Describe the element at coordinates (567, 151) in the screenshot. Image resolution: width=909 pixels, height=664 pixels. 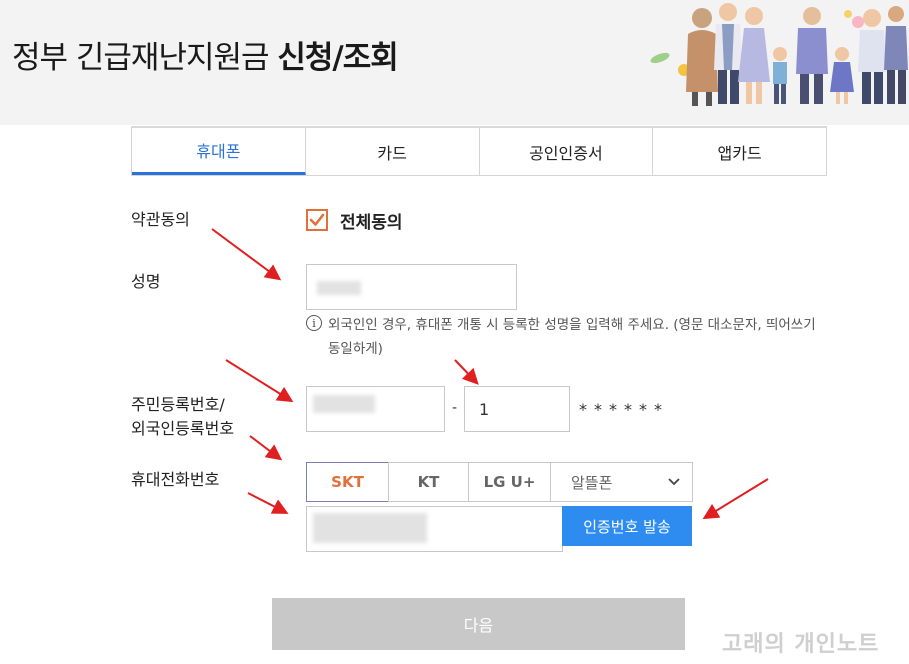
I see `tab-certificate: 공인인증서` at that location.